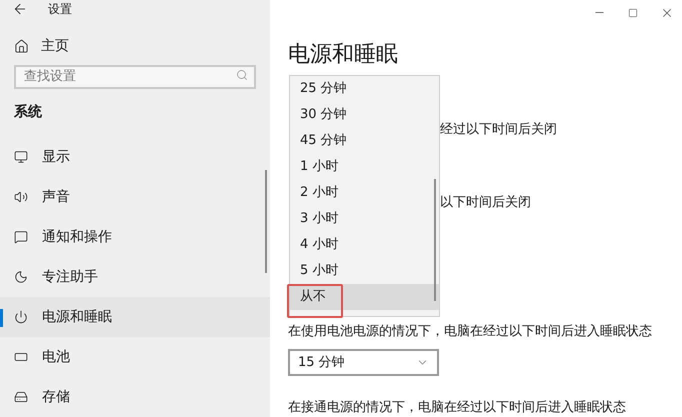  I want to click on nav-item: 声音, so click(135, 197).